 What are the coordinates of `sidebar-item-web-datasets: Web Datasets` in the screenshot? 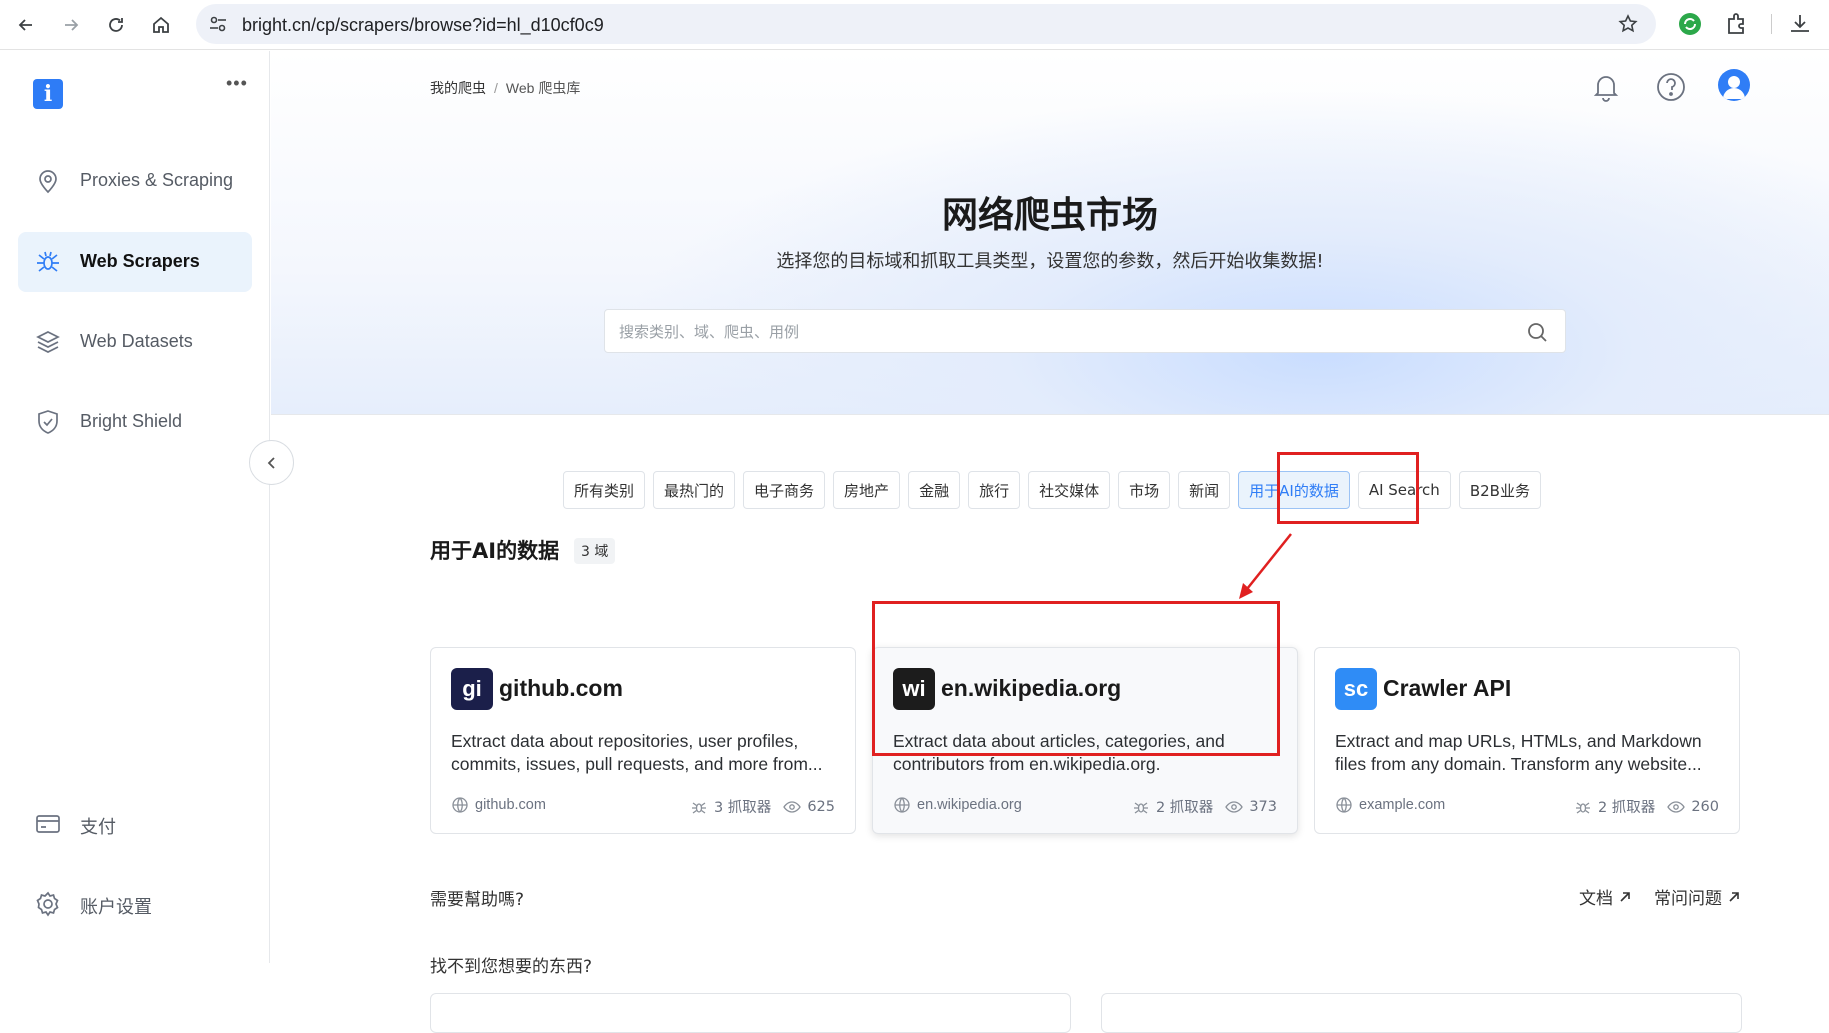 It's located at (135, 342).